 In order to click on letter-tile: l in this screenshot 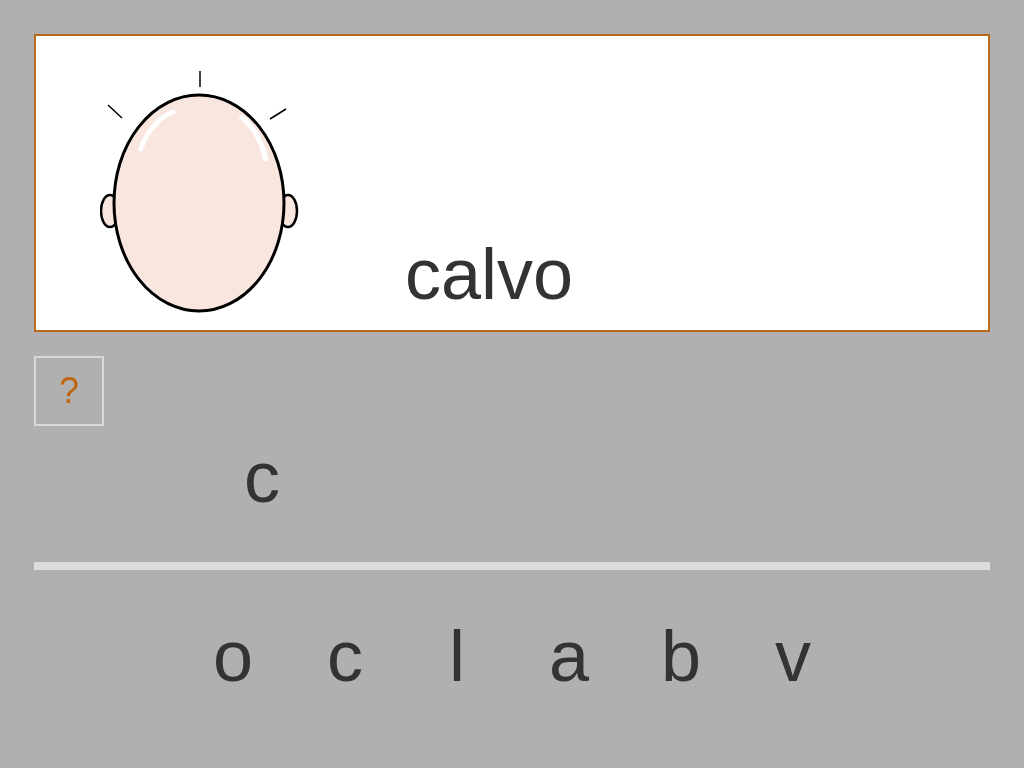, I will do `click(457, 656)`.